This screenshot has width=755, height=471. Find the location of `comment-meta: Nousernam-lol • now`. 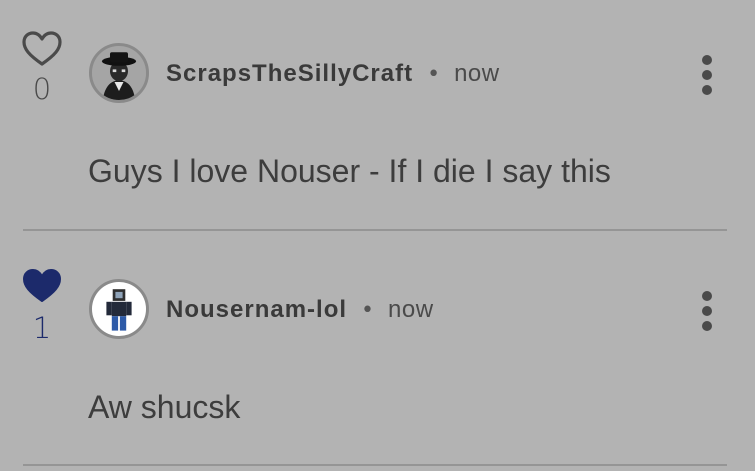

comment-meta: Nousernam-lol • now is located at coordinates (300, 310).